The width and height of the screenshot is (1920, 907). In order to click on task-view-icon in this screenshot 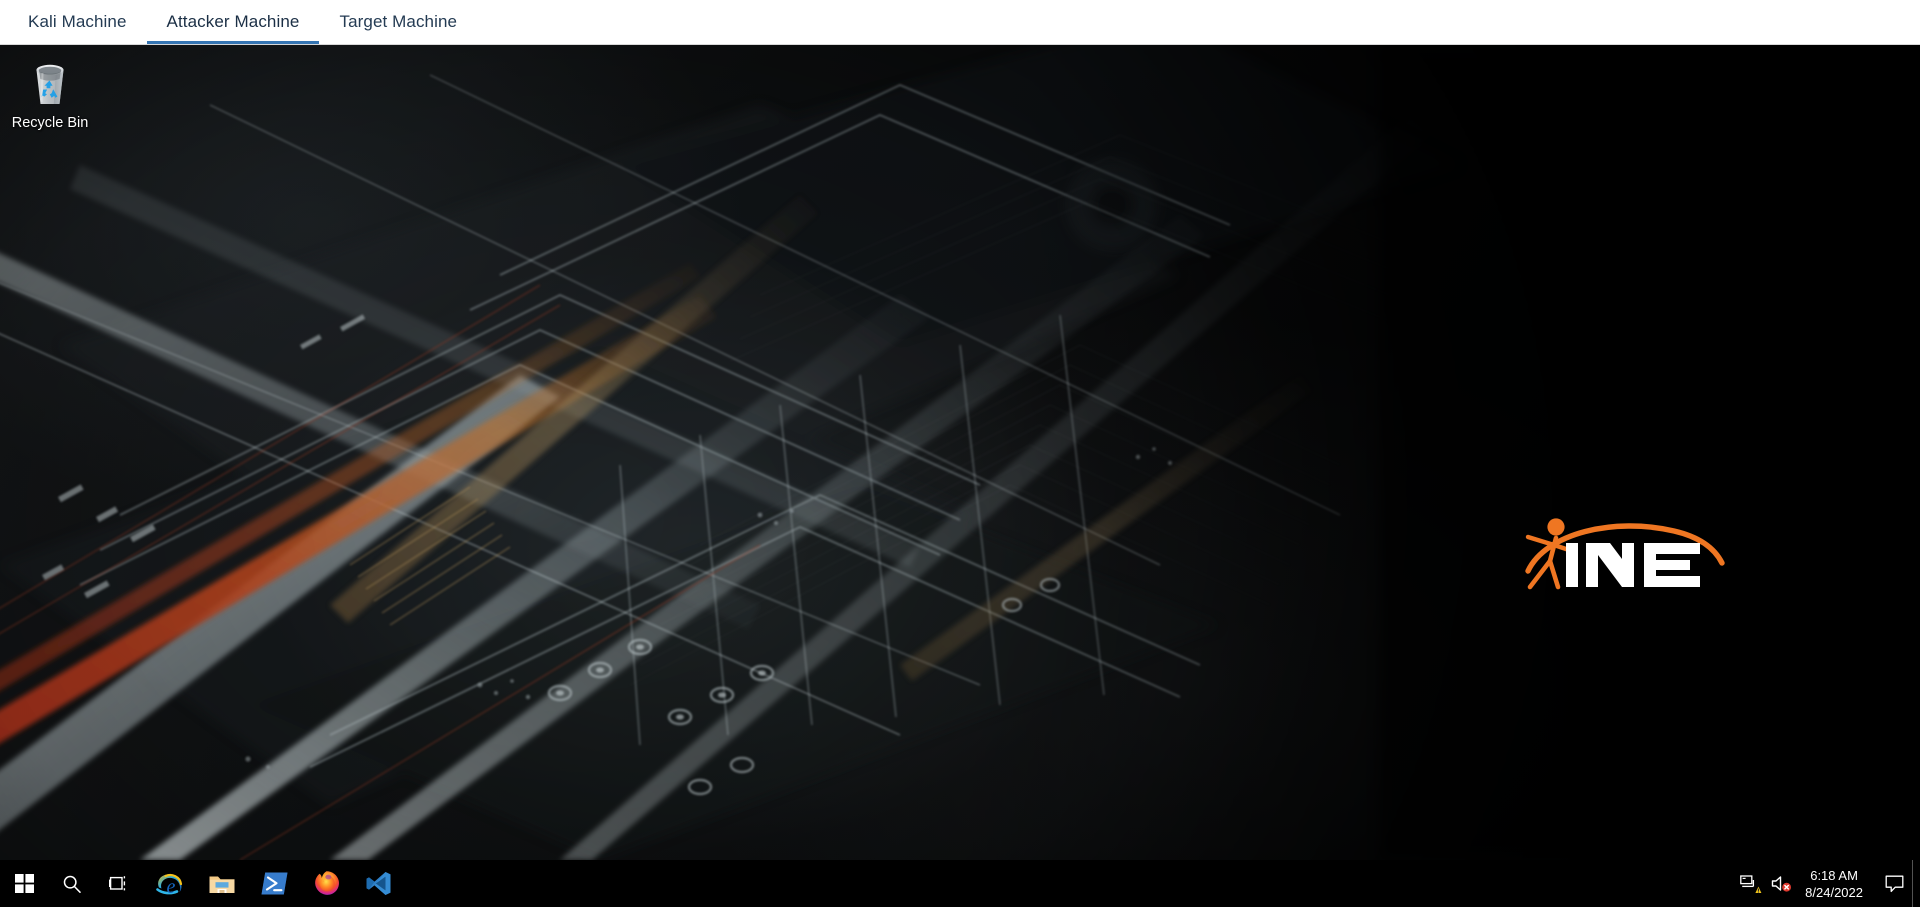, I will do `click(120, 883)`.